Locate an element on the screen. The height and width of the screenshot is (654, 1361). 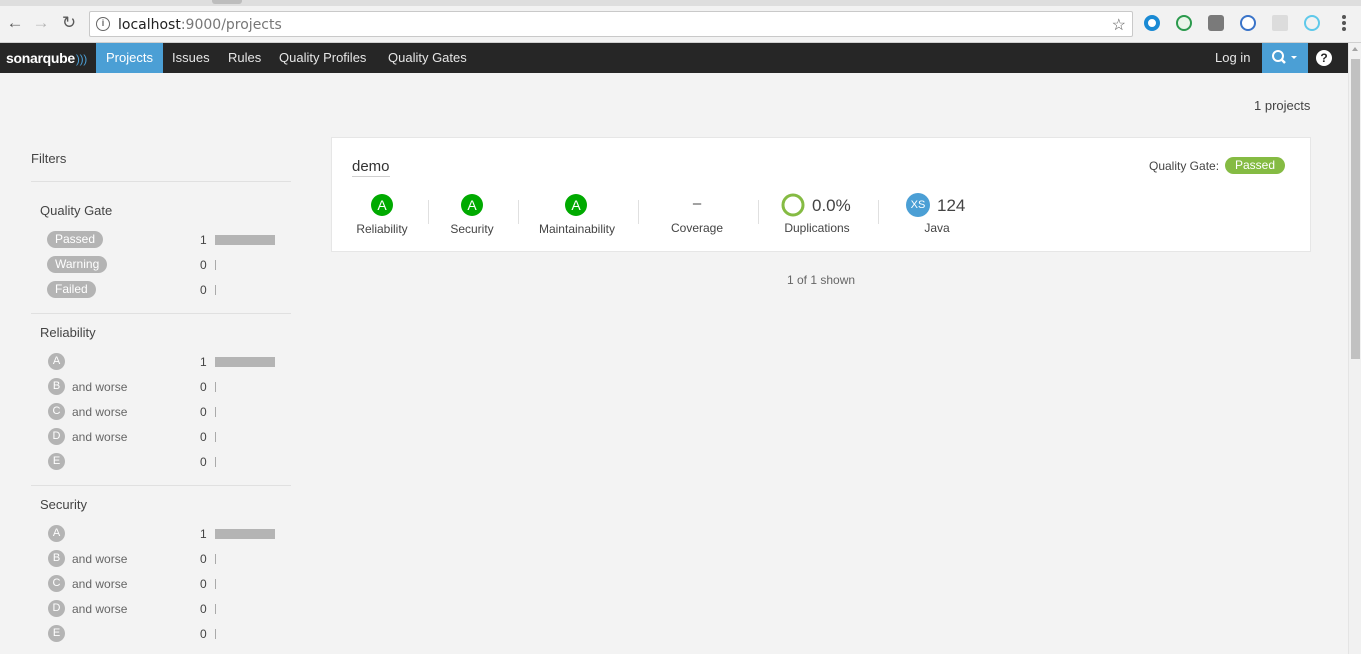
reload-icon: ↻ is located at coordinates (69, 23).